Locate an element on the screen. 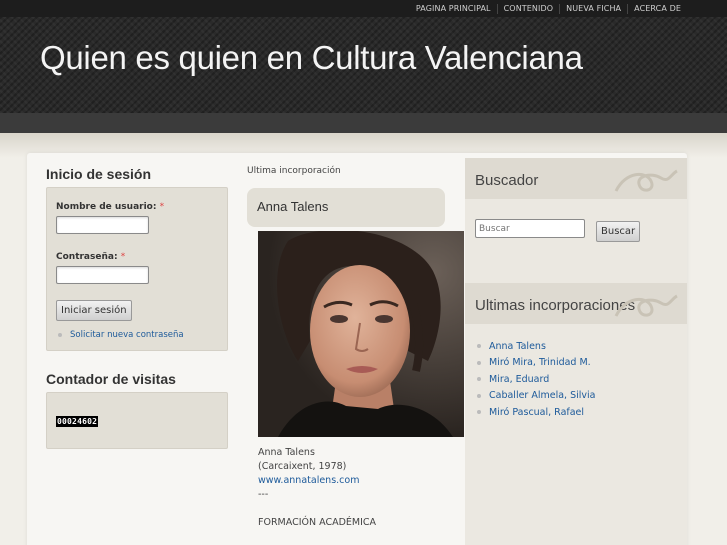  recent-block-header: Ultimas incorporaciones is located at coordinates (576, 303).